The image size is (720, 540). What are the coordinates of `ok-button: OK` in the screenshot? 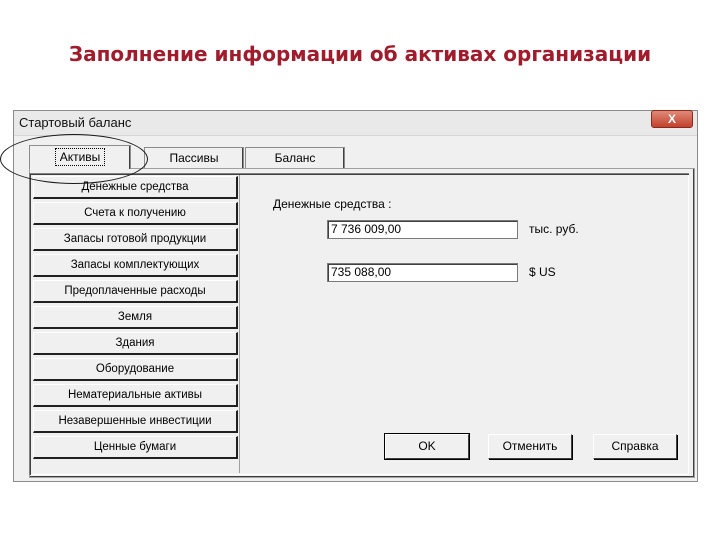 It's located at (427, 446).